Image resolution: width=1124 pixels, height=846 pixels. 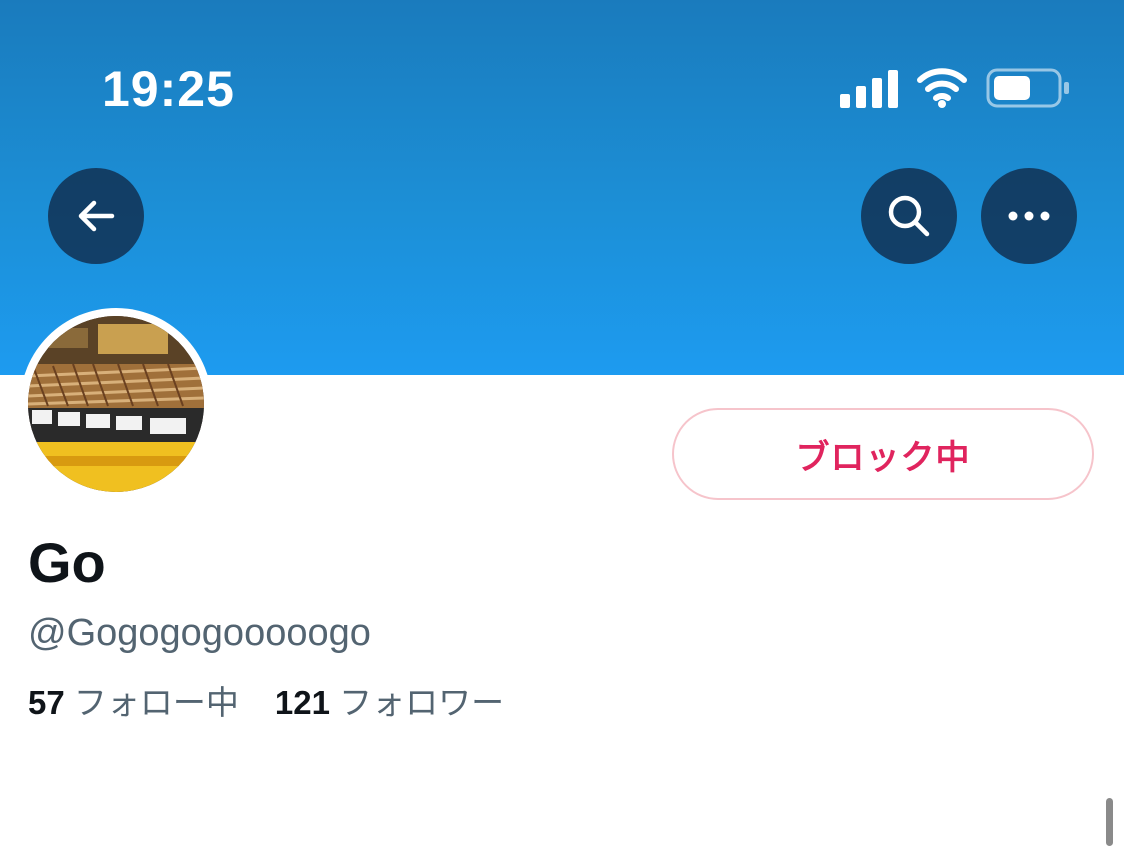 What do you see at coordinates (199, 633) in the screenshot?
I see `profile-handle: @Gogogogooooogo` at bounding box center [199, 633].